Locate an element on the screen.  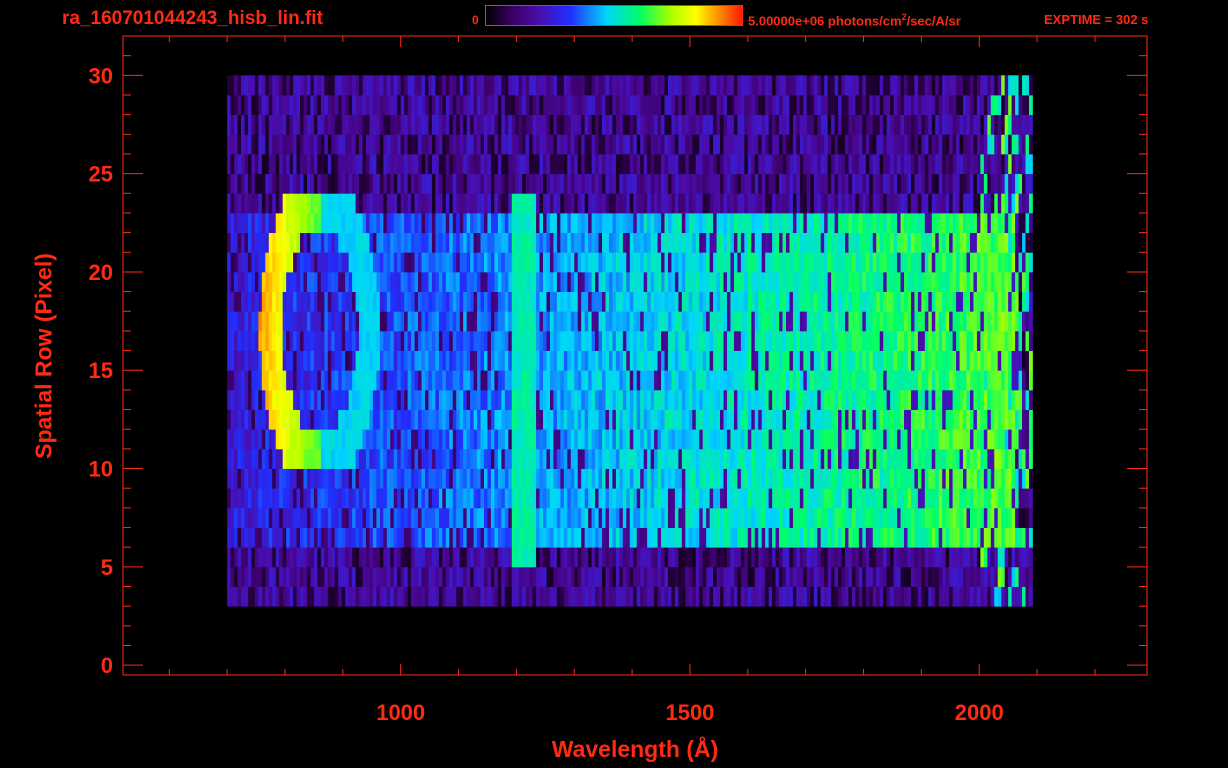
x-tick-label: 2000 is located at coordinates (979, 712).